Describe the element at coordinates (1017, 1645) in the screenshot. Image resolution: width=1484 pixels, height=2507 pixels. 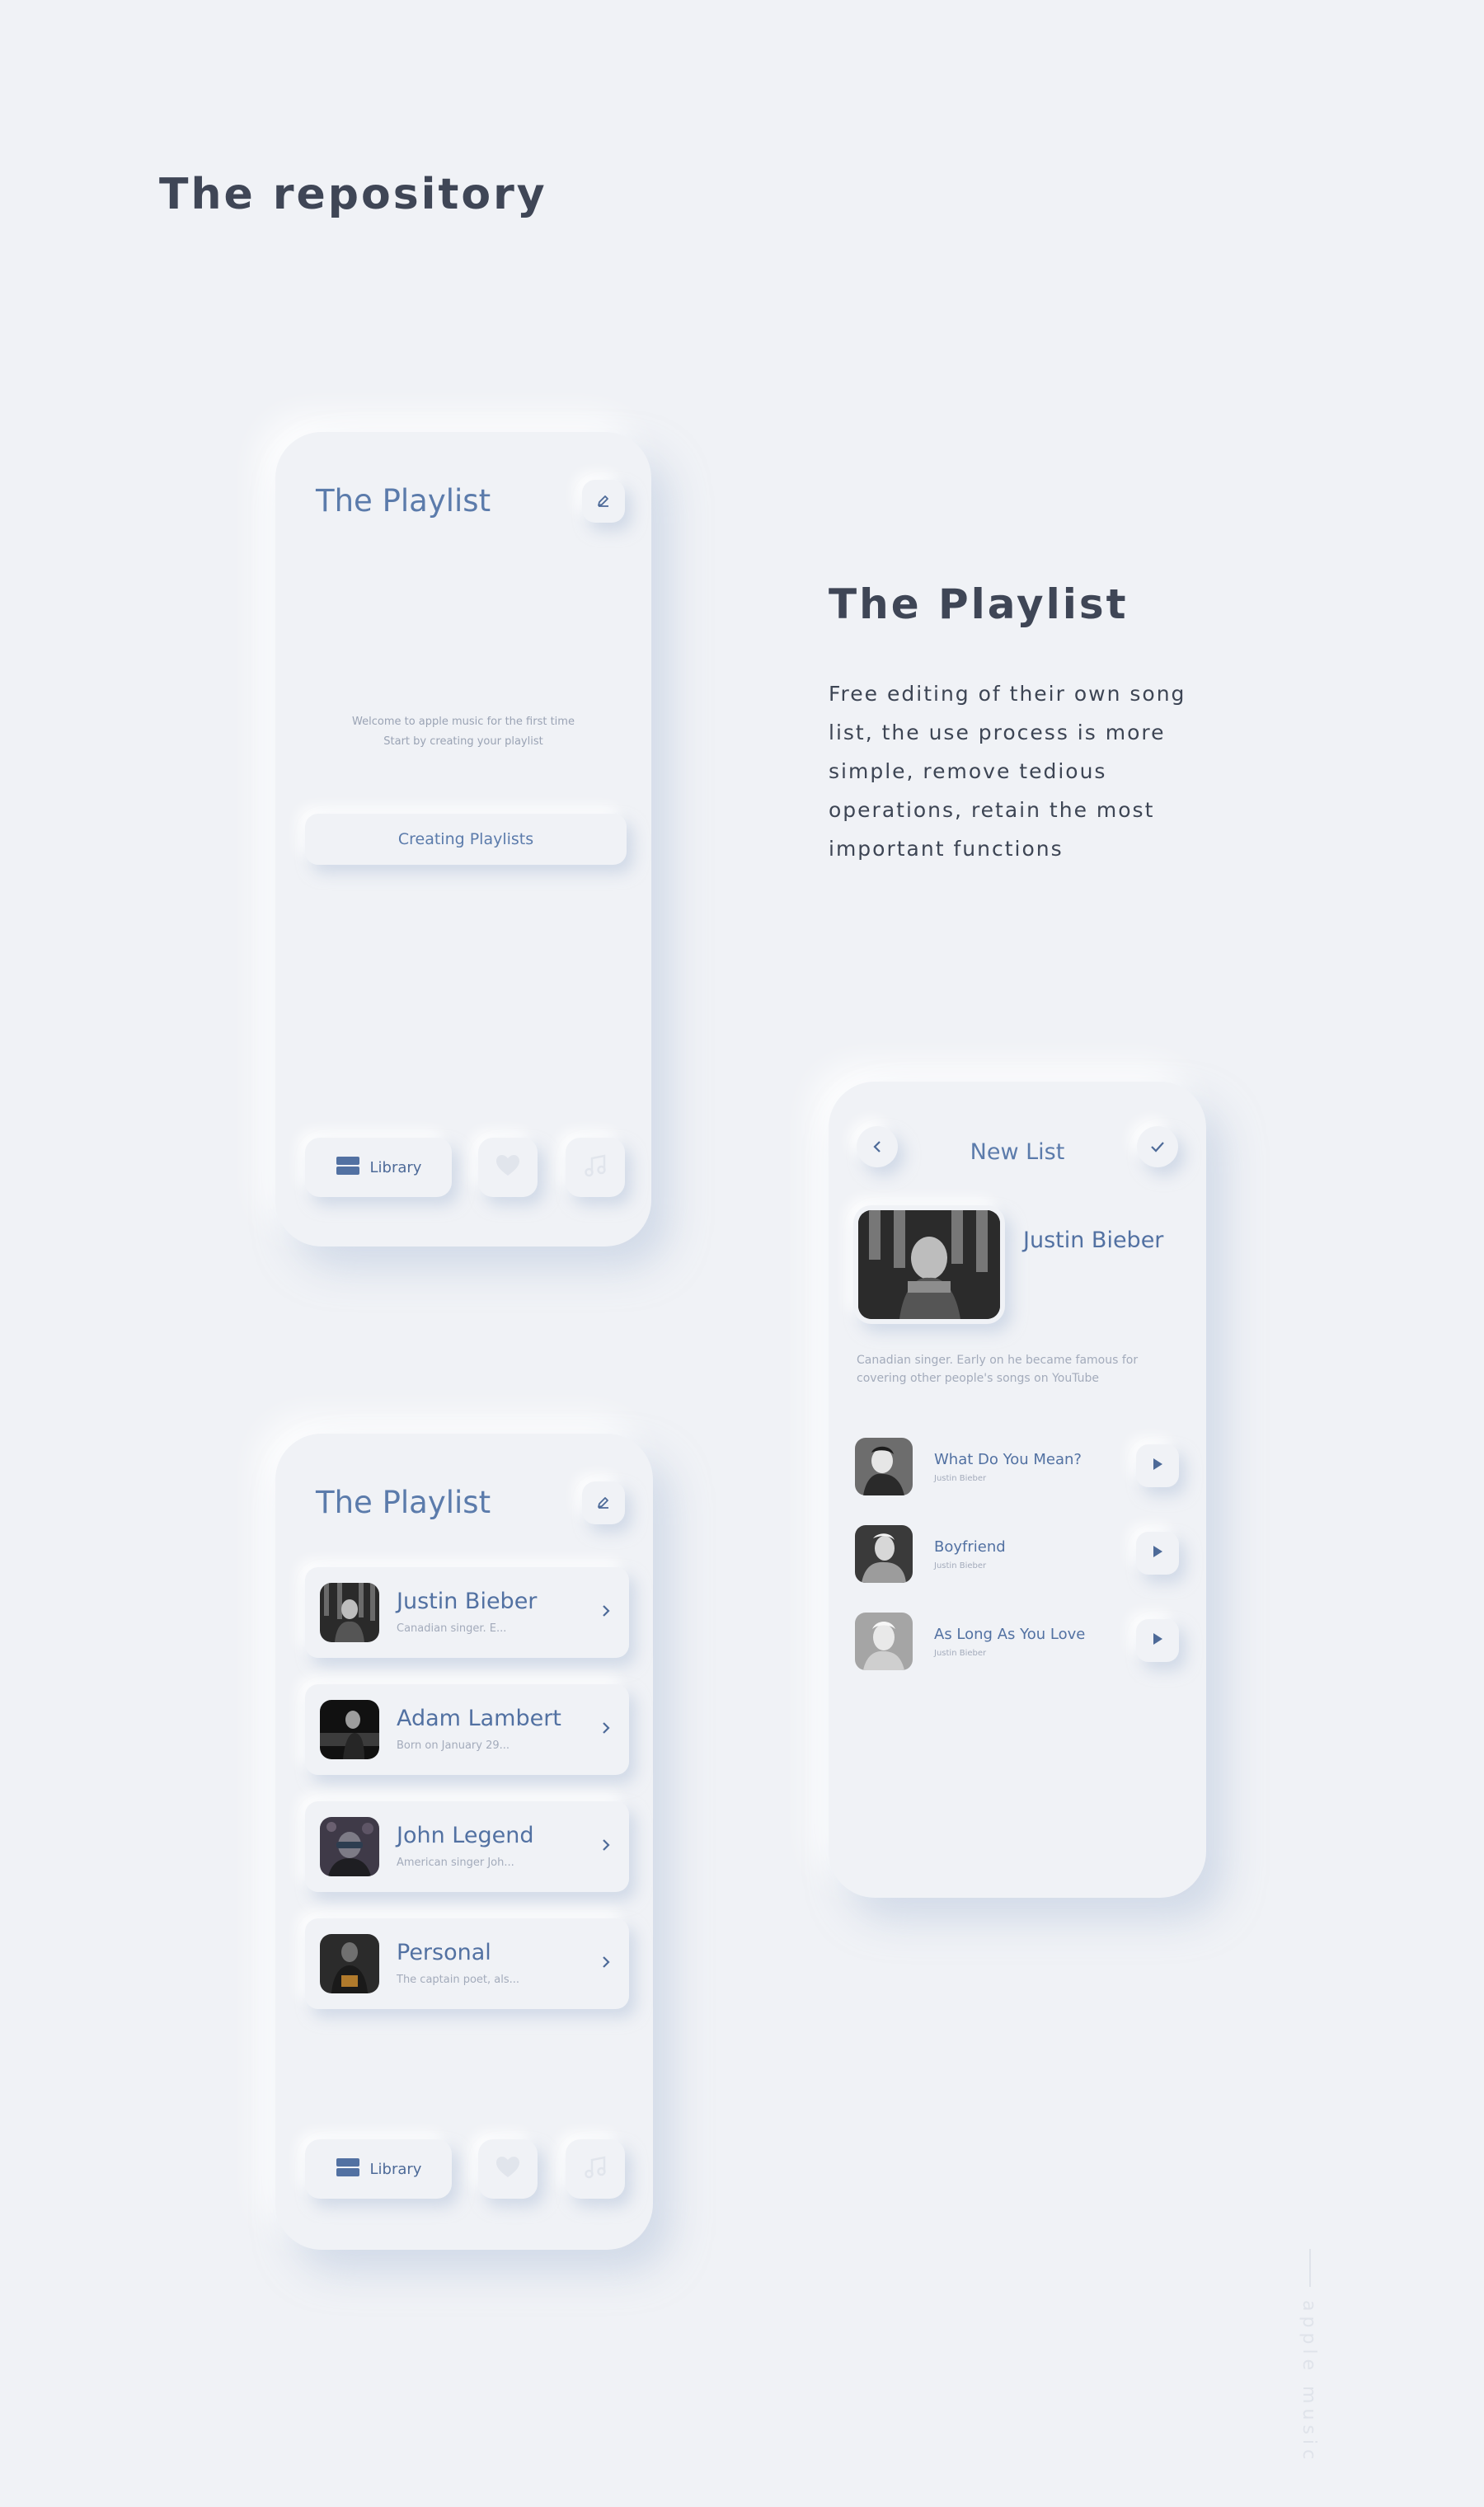
I see `song-row: As Long As You Love Justin Bieber` at that location.